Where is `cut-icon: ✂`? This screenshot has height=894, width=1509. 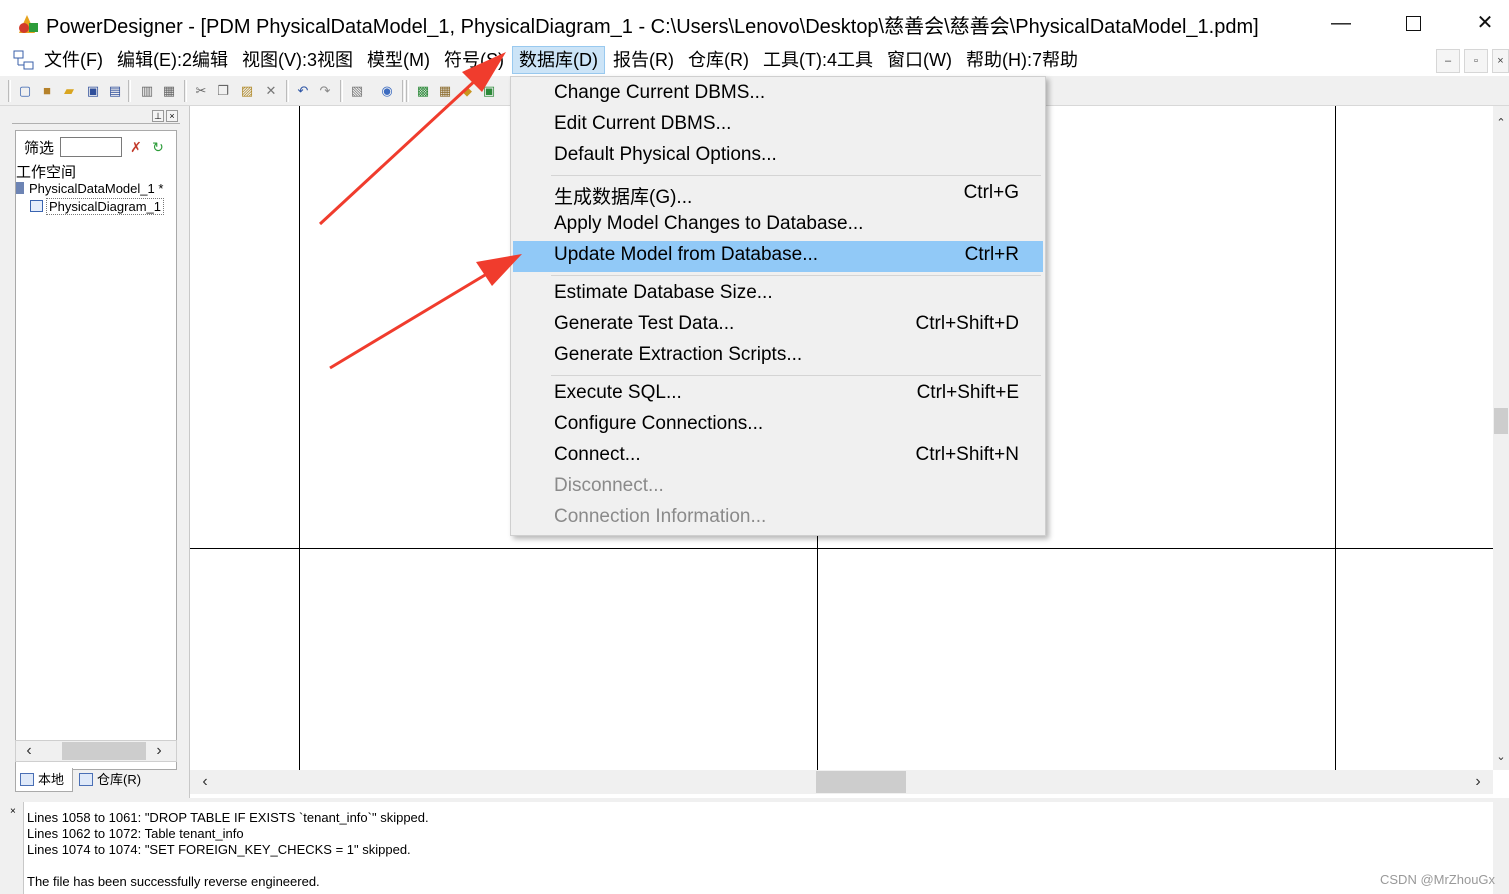
cut-icon: ✂ is located at coordinates (201, 91).